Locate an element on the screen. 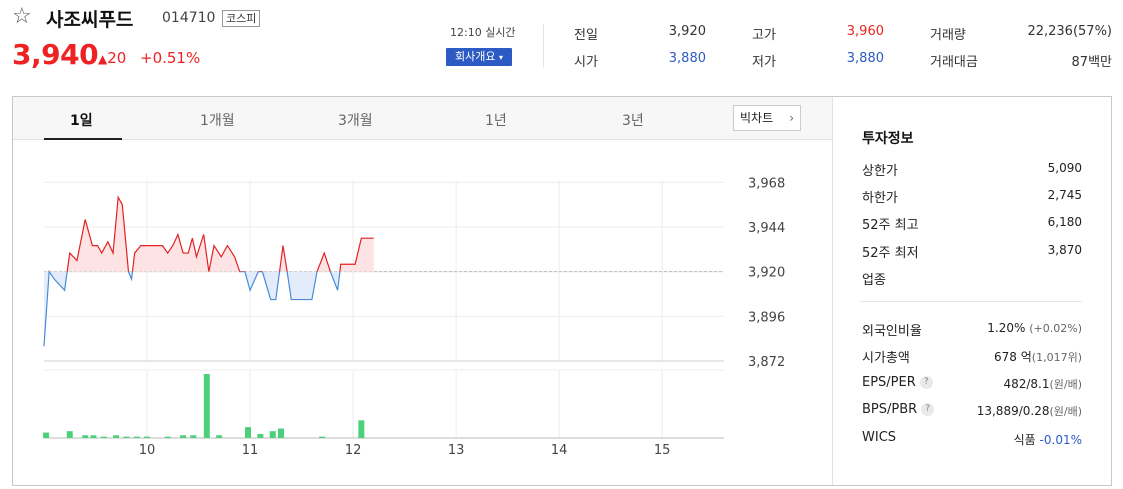  y-tick-label: 3,968 is located at coordinates (766, 183).